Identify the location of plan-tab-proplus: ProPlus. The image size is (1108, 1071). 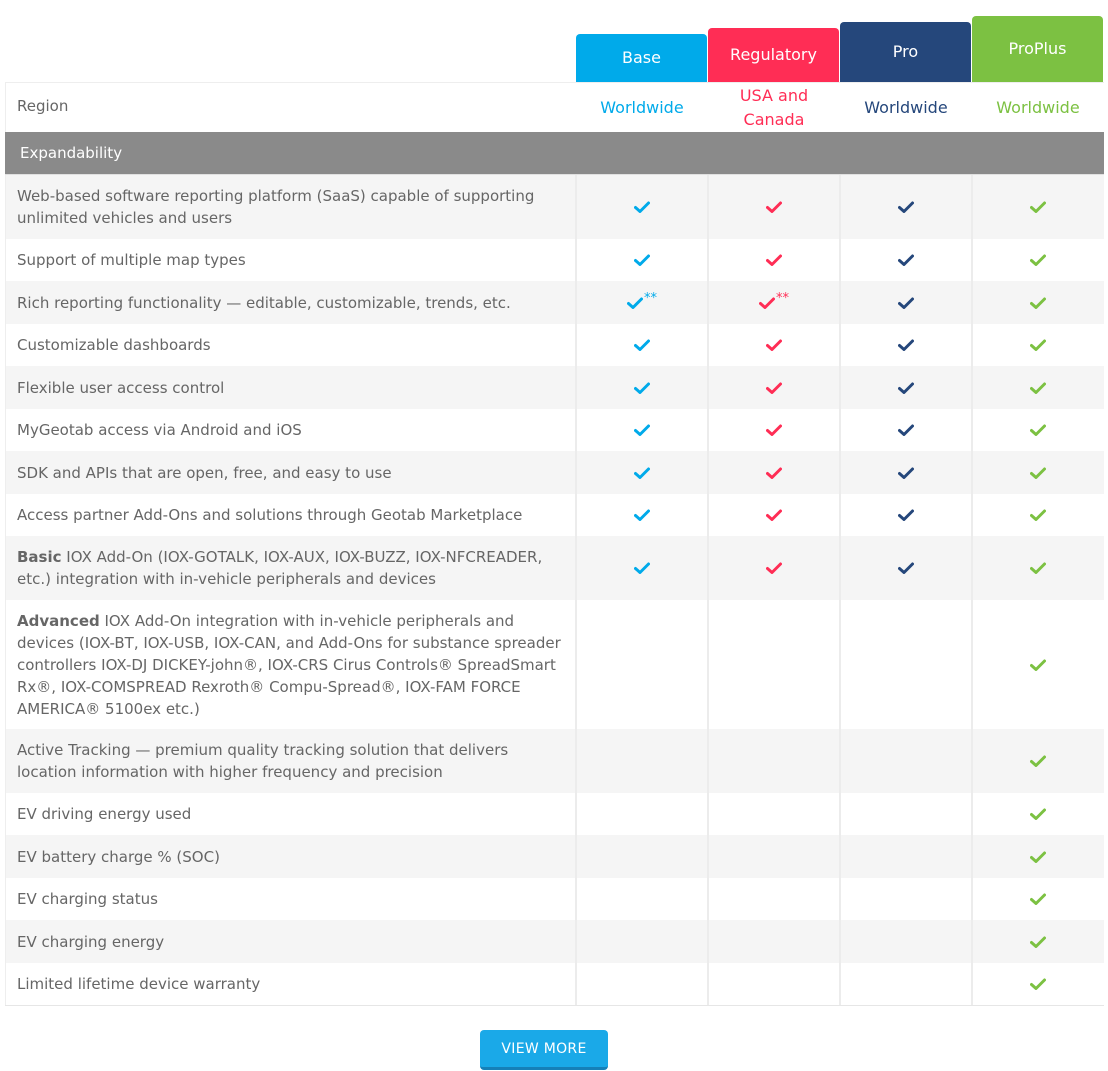
(1037, 49).